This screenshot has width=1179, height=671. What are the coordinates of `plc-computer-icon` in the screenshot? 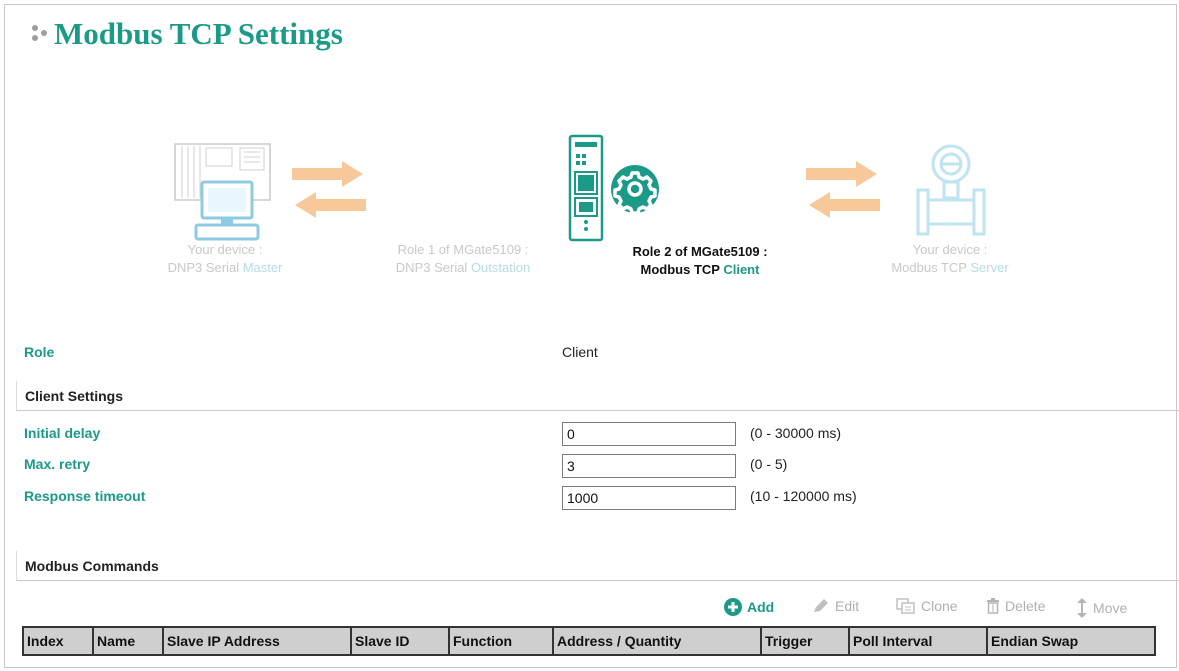 It's located at (222, 192).